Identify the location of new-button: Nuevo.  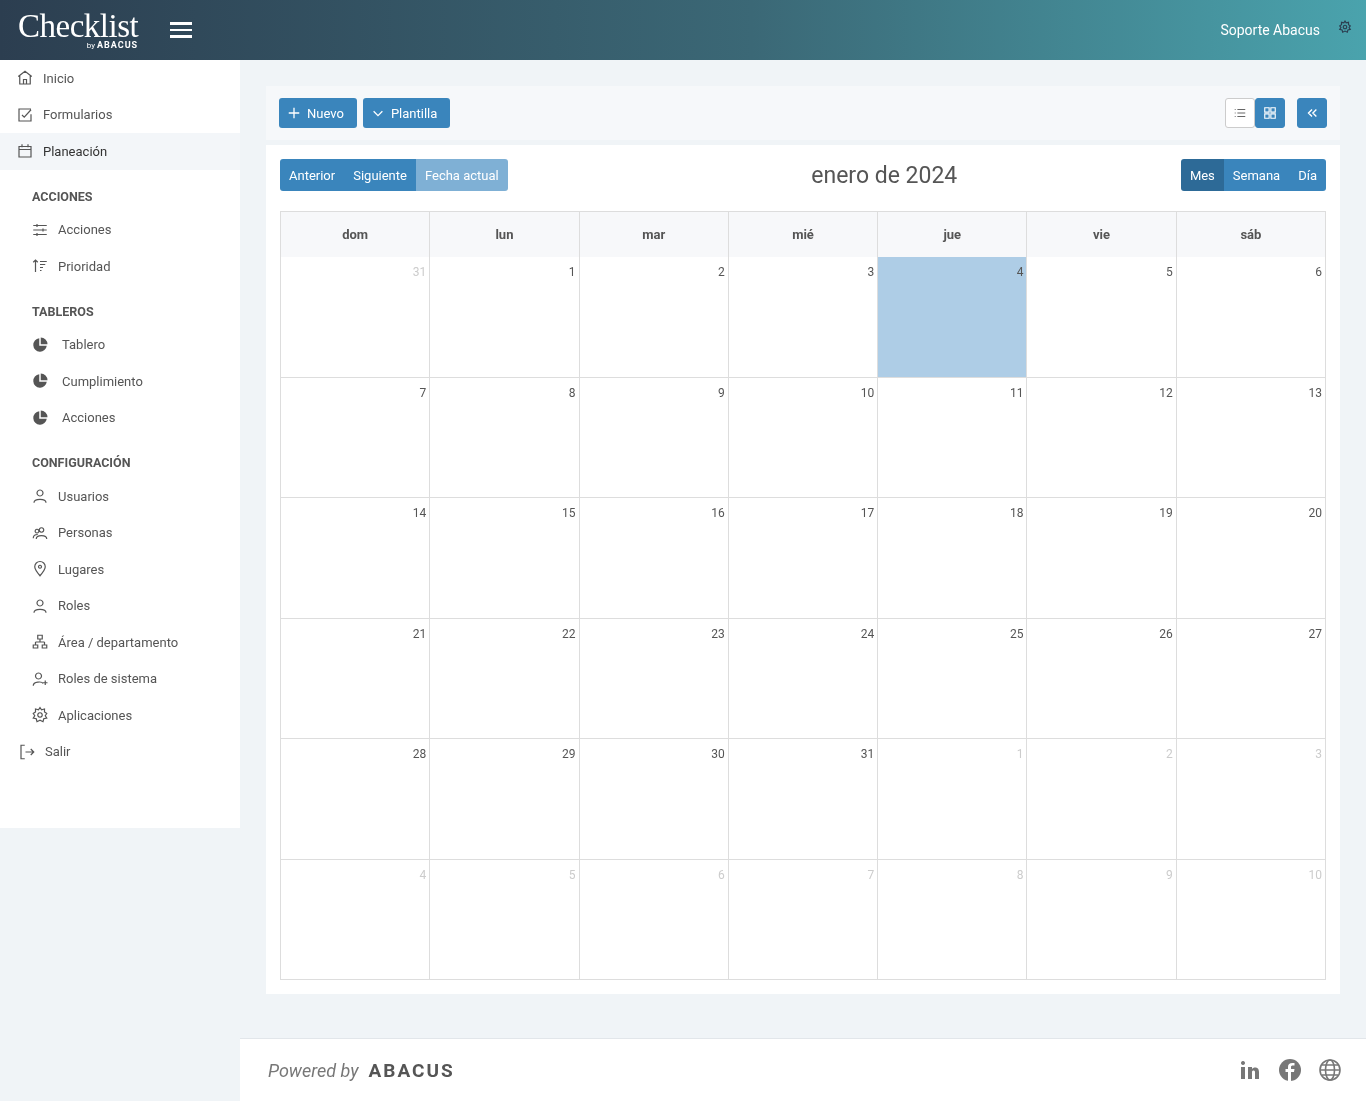
(318, 113).